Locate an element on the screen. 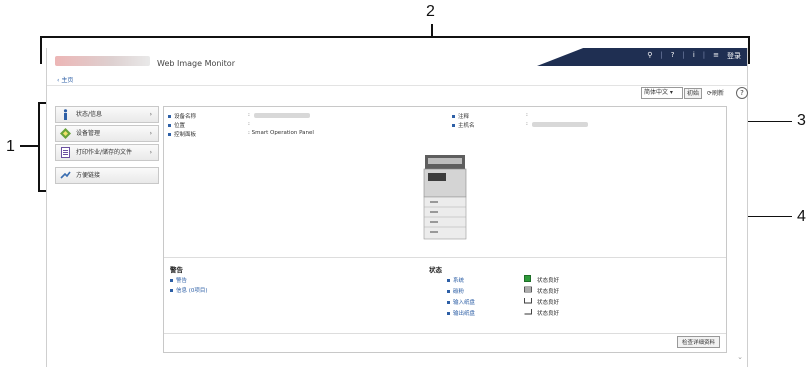 This screenshot has height=367, width=812. check-details-button: 检查详细资料 is located at coordinates (698, 342).